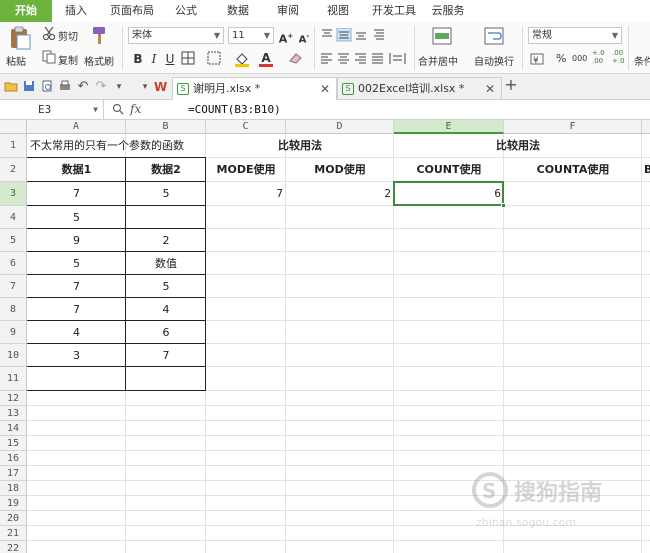  I want to click on cell-a6: 5, so click(76, 263).